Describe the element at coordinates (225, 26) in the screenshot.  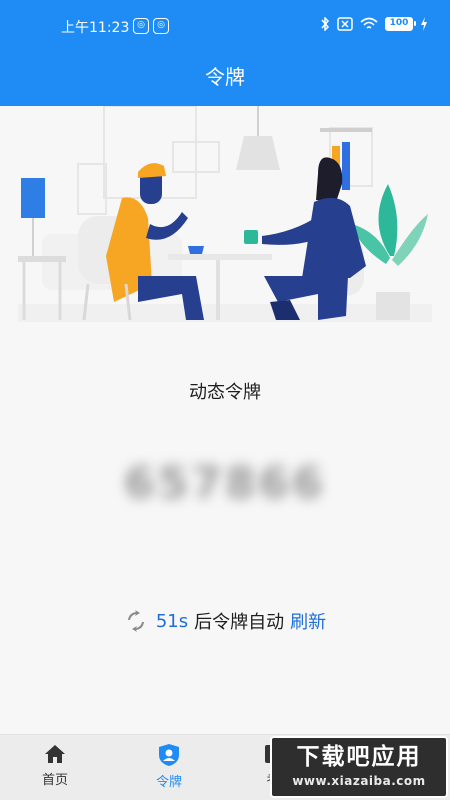
I see `status-bar: 上午11:23 ◎ ◎ 100` at that location.